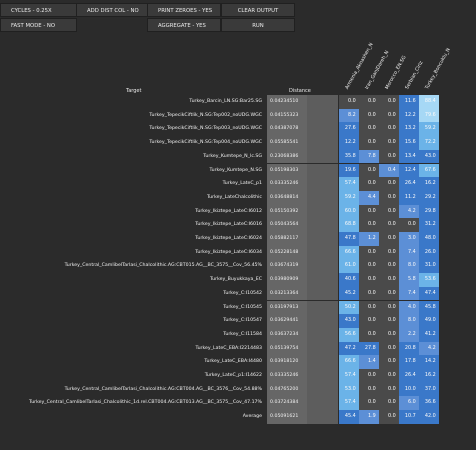 The height and width of the screenshot is (450, 476). I want to click on clear-output-button: CLEAR OUTPUT, so click(258, 10).